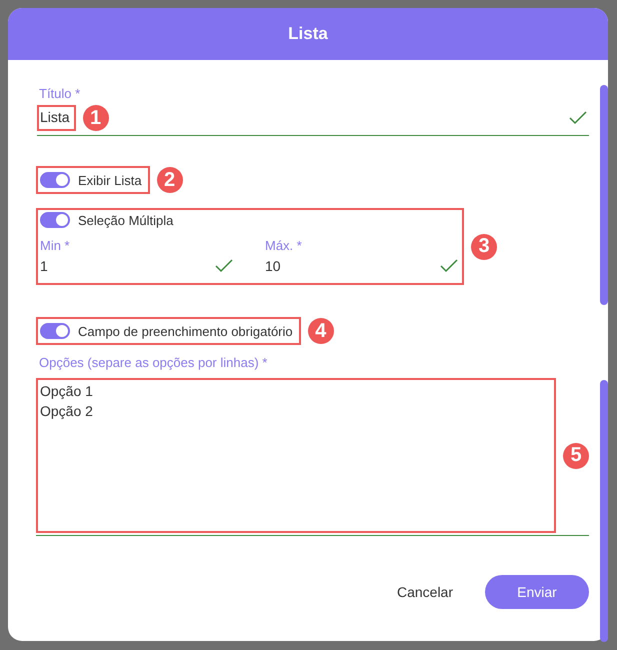  What do you see at coordinates (169, 180) in the screenshot?
I see `callout-badge: 2` at bounding box center [169, 180].